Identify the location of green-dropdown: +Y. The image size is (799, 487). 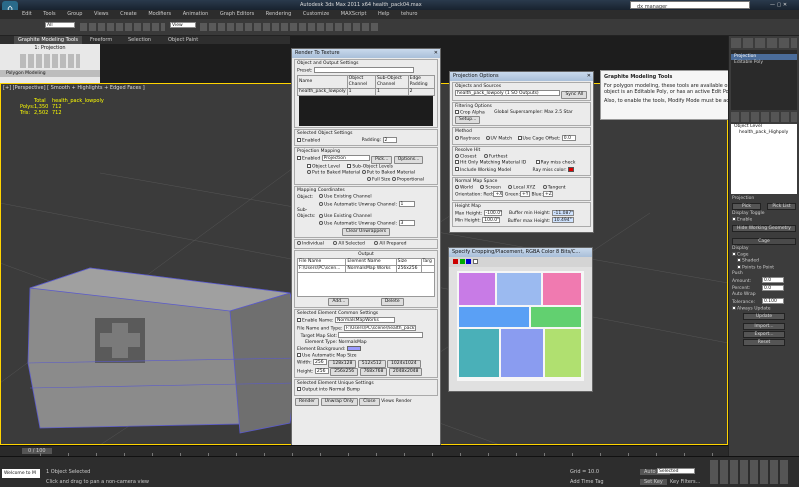
(525, 194).